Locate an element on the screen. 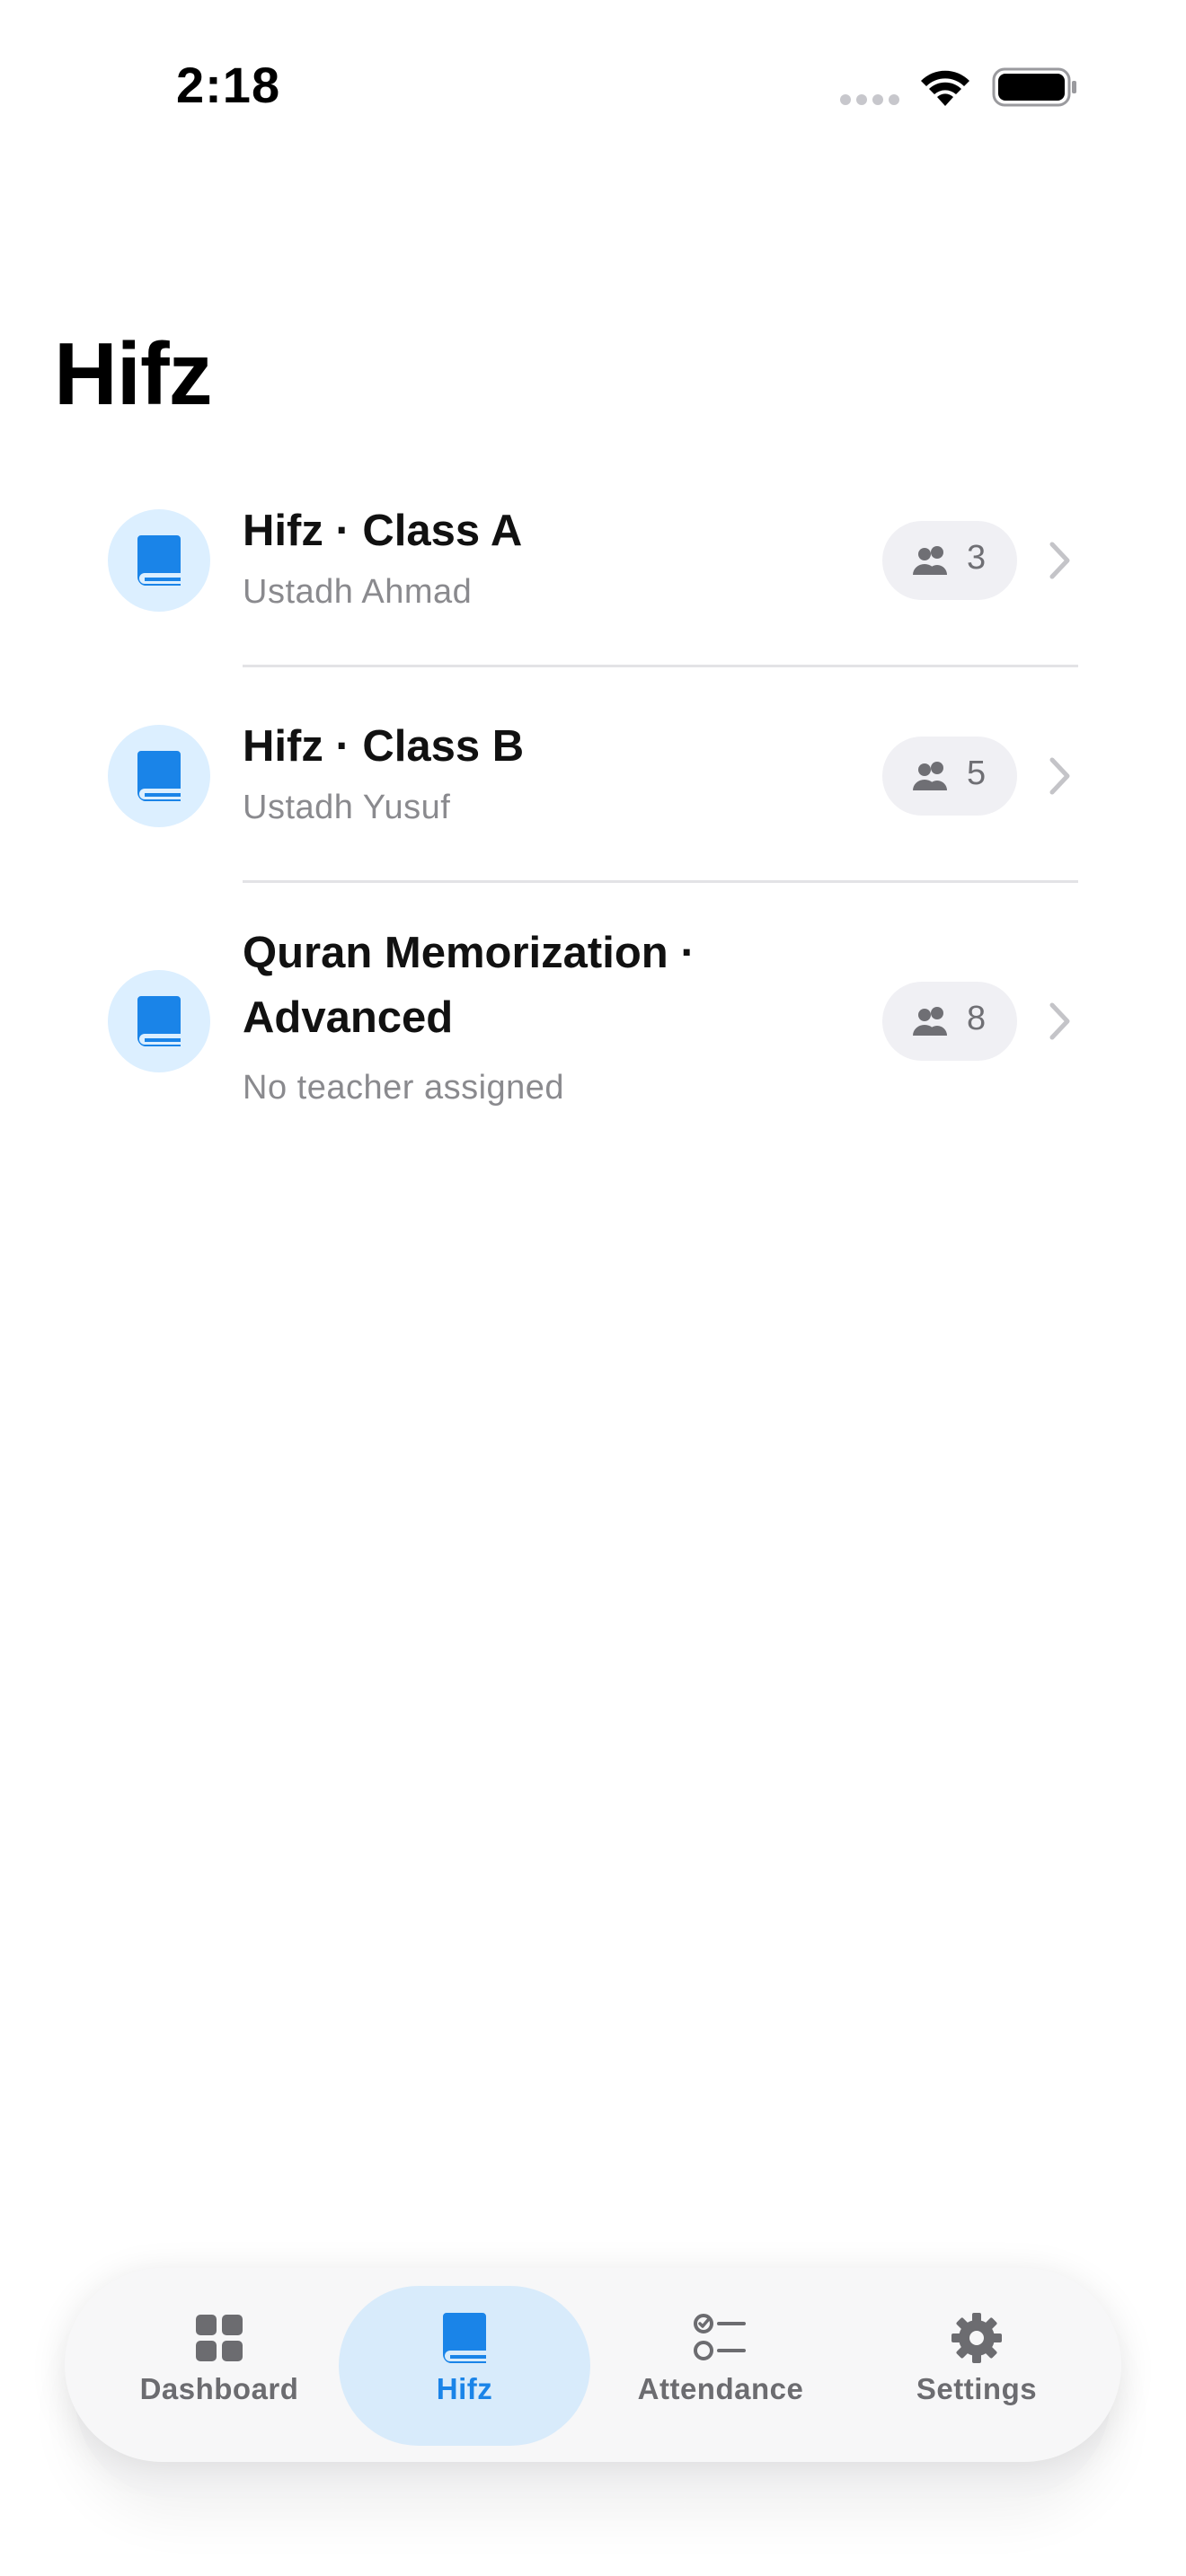  tab-label: Settings is located at coordinates (977, 2388).